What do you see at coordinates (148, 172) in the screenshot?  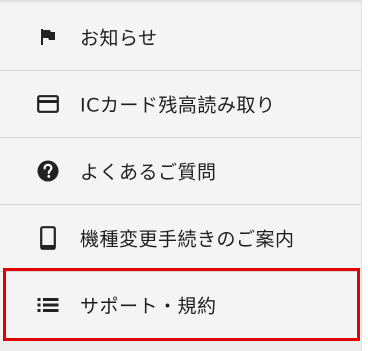 I see `menu-item-label: よくあるご質問` at bounding box center [148, 172].